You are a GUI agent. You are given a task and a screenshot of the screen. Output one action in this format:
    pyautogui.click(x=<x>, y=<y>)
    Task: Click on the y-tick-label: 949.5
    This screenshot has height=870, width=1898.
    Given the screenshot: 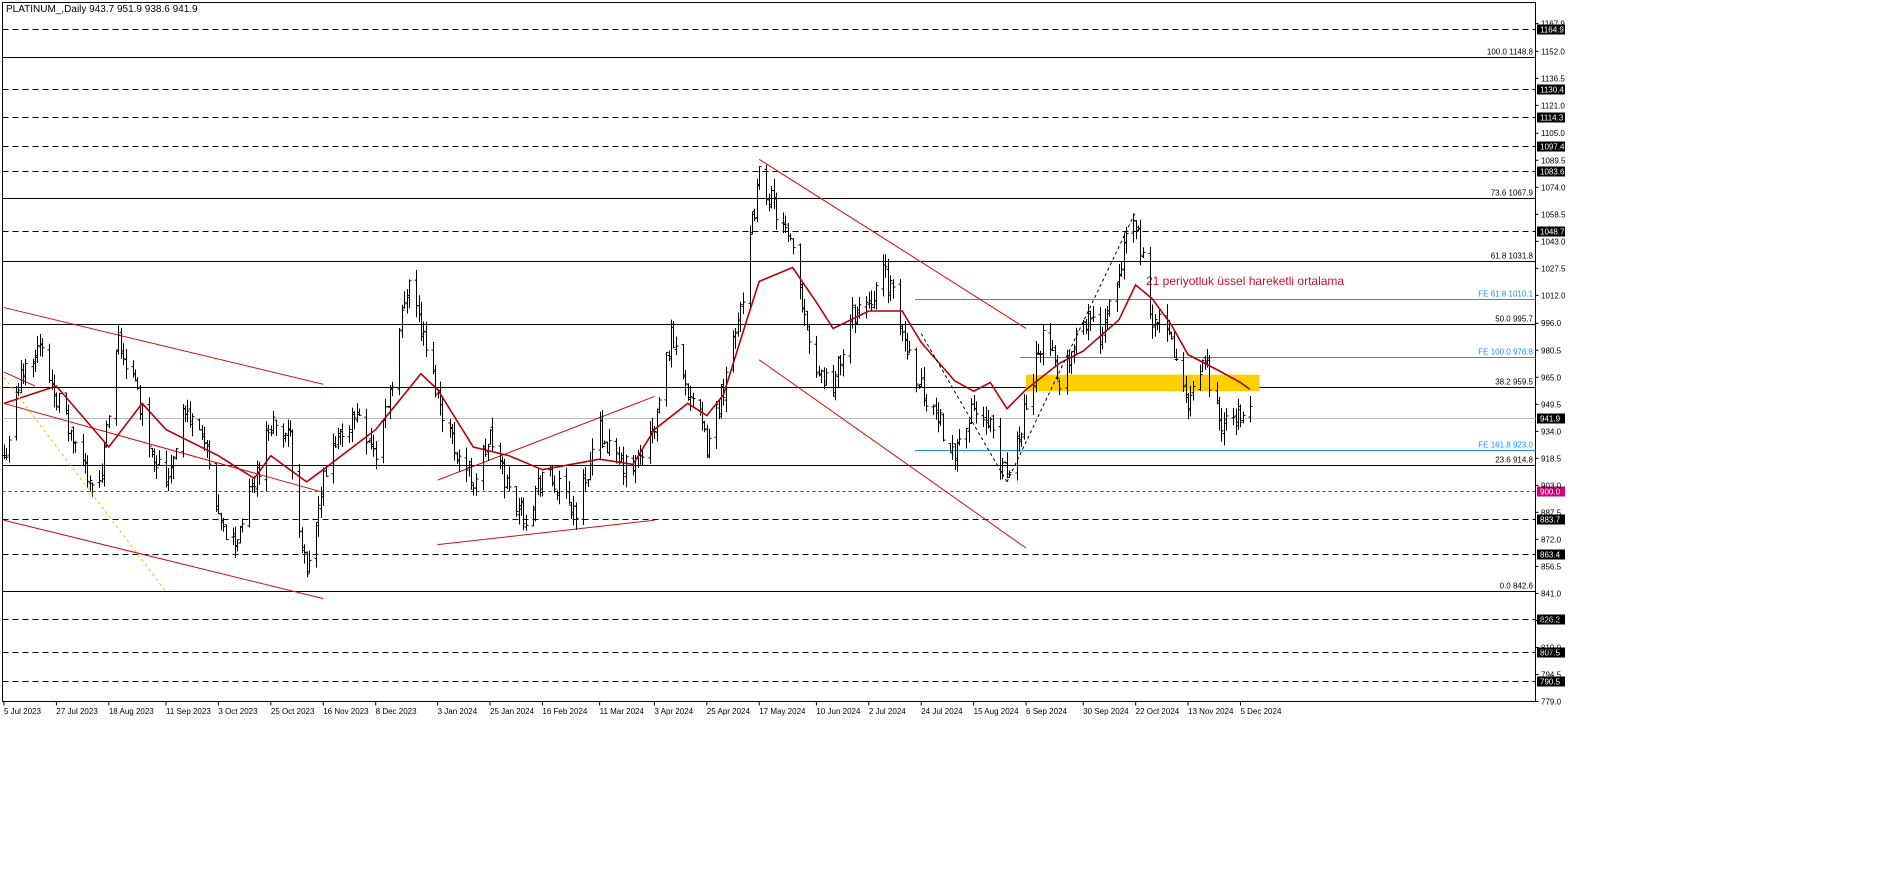 What is the action you would take?
    pyautogui.click(x=1551, y=404)
    